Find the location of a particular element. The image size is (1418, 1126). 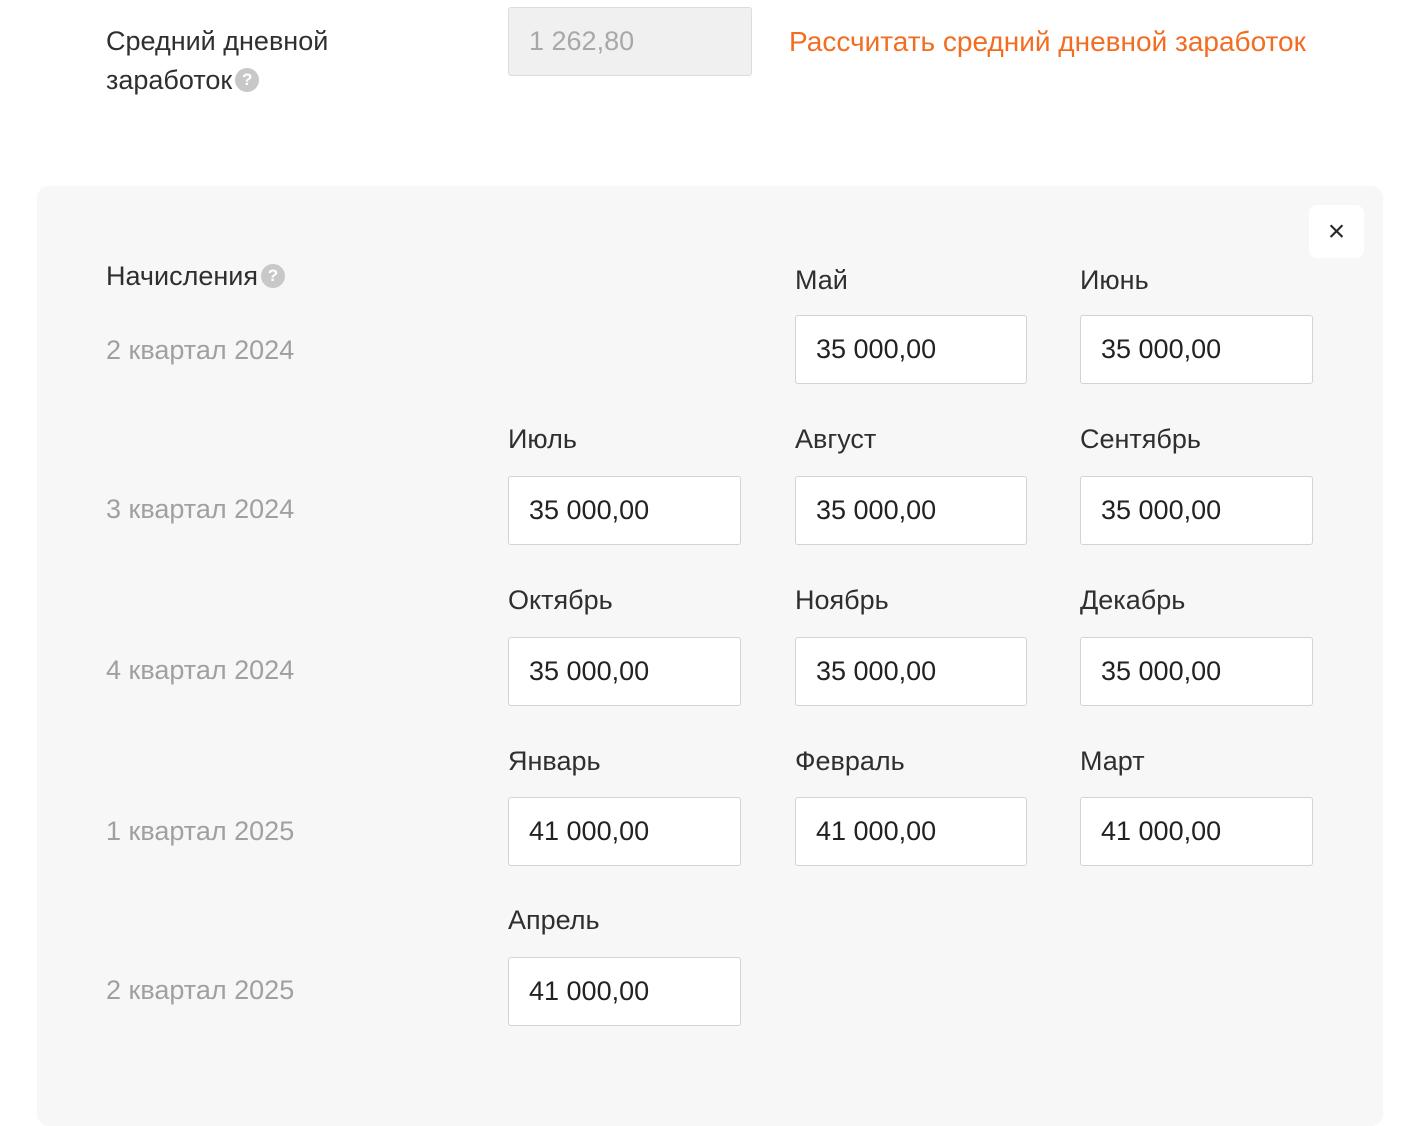

avg-daily-input: 1 262,80 is located at coordinates (630, 41).